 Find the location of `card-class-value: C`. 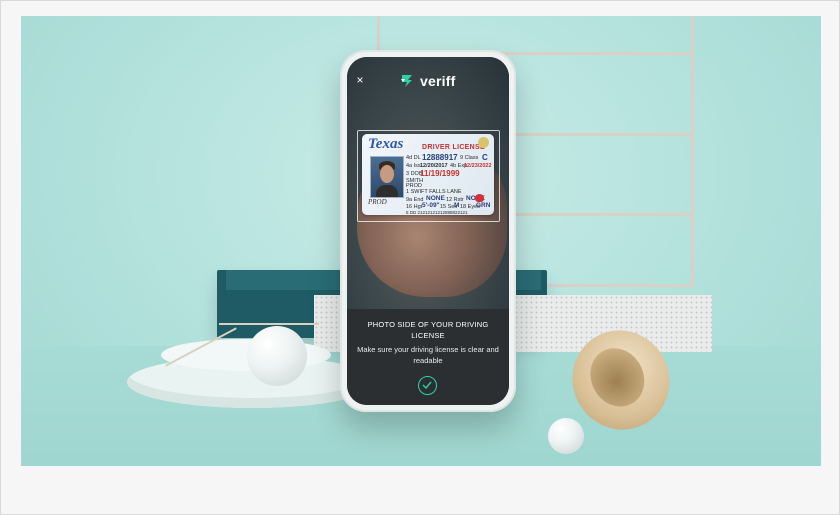

card-class-value: C is located at coordinates (485, 157).